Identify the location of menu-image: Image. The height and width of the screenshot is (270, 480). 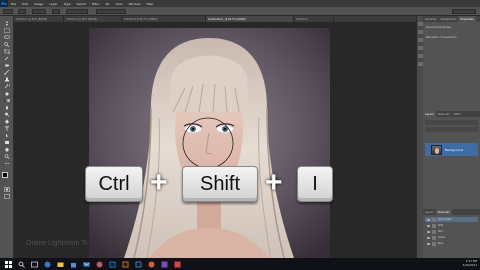
(38, 4).